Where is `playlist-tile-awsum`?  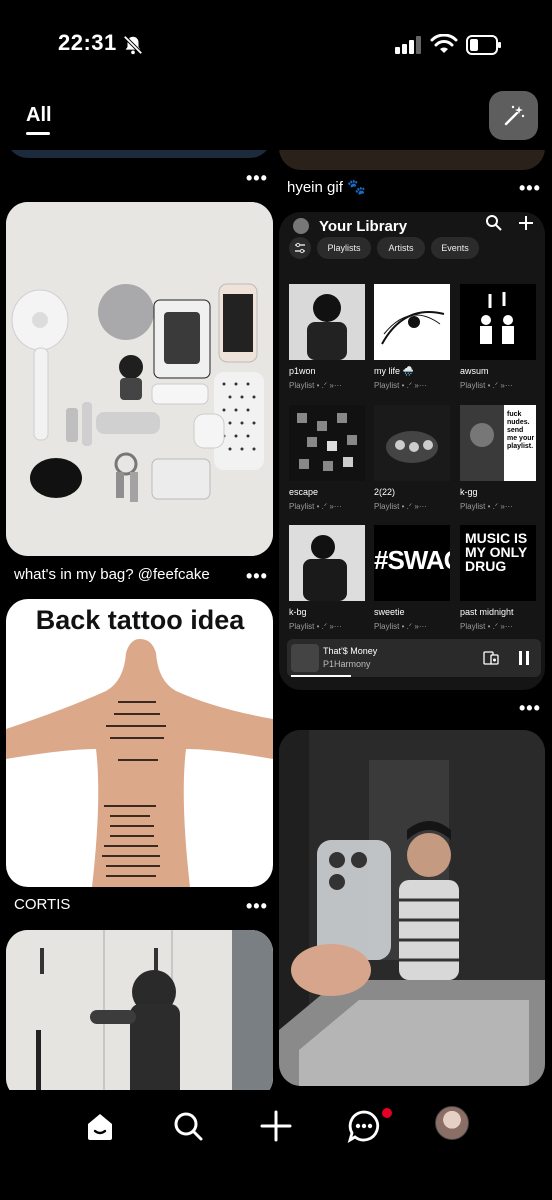
playlist-tile-awsum is located at coordinates (498, 322).